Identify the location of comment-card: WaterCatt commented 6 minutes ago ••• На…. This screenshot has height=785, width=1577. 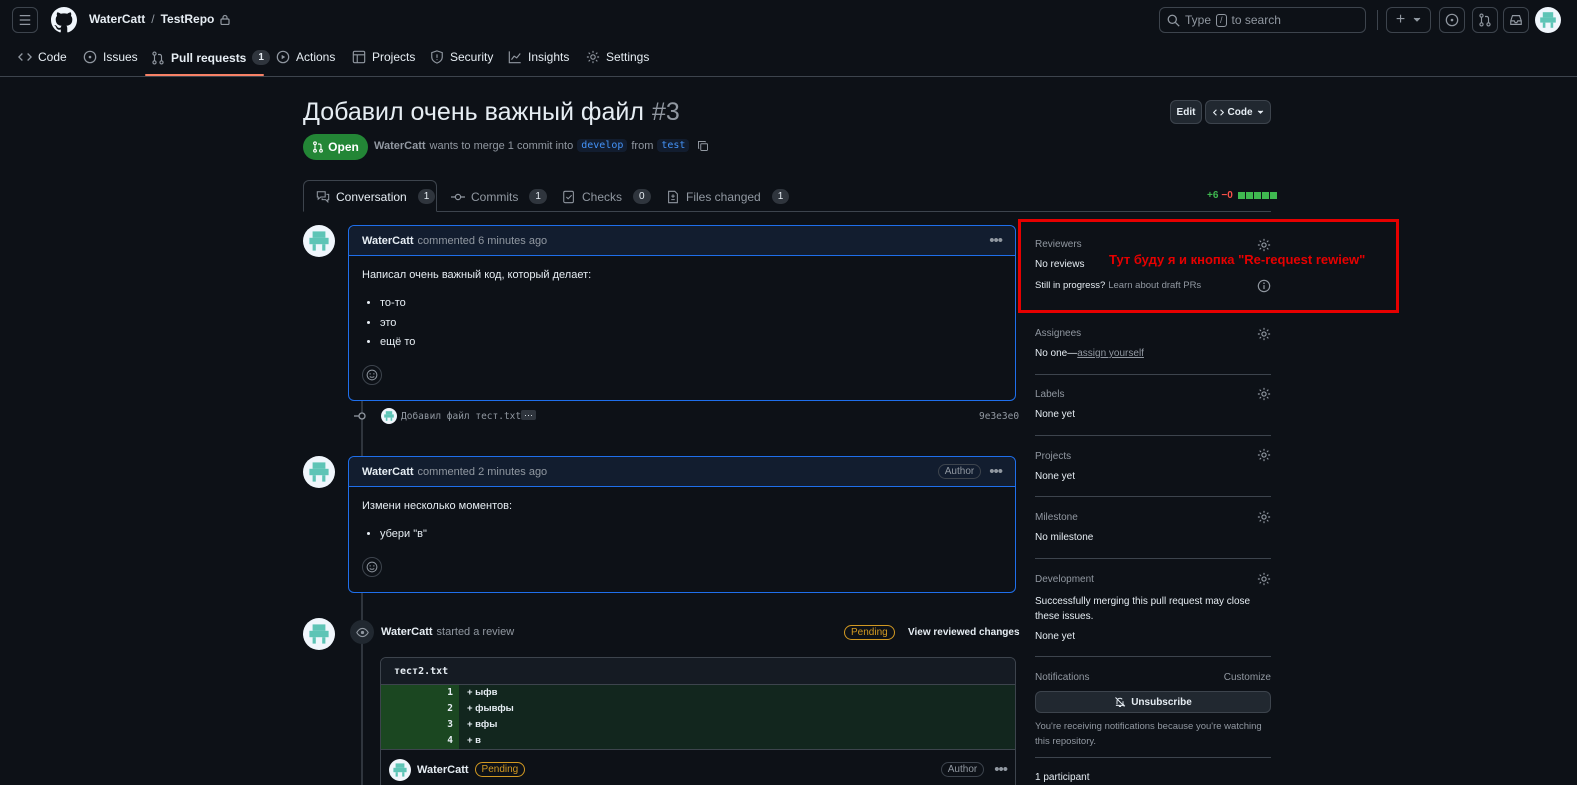
(682, 313).